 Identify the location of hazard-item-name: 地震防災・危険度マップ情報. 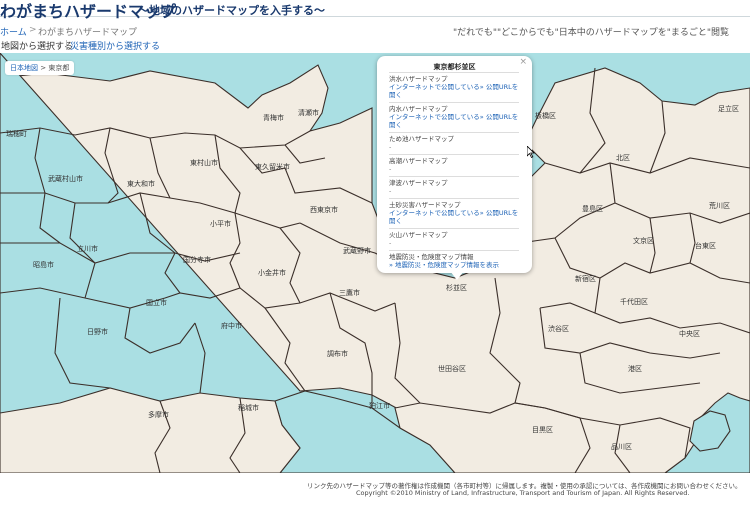
(431, 257).